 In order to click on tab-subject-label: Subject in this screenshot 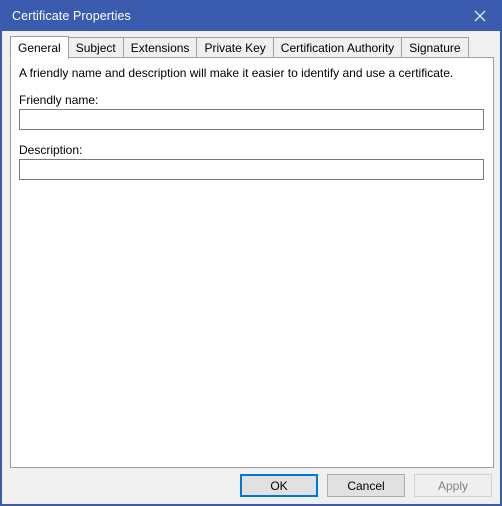, I will do `click(95, 47)`.